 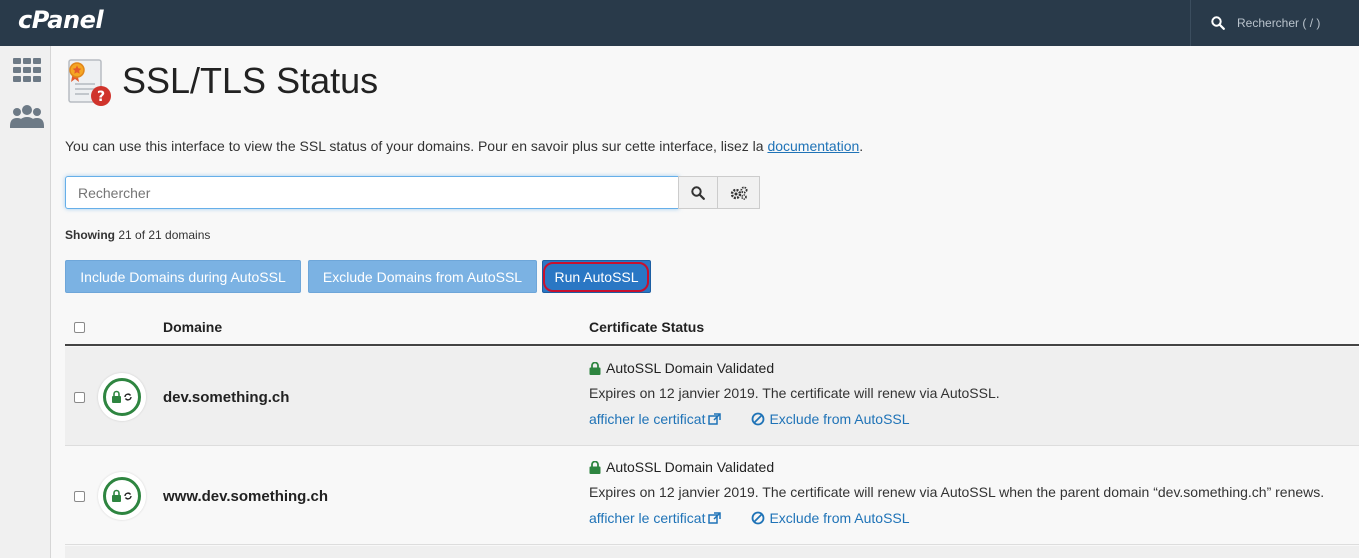 What do you see at coordinates (813, 146) in the screenshot?
I see `documentation-link: documentation` at bounding box center [813, 146].